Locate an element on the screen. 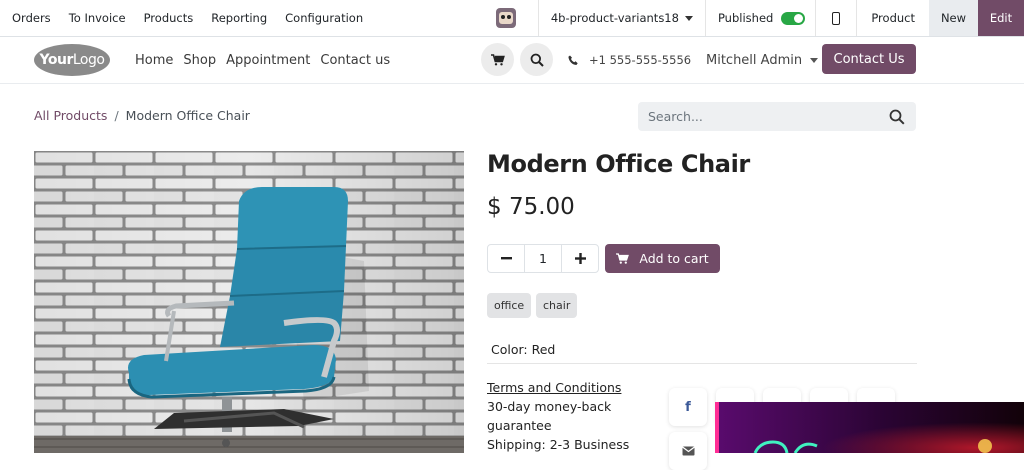 This screenshot has width=1024, height=470. site-logo: Your Logo is located at coordinates (72, 60).